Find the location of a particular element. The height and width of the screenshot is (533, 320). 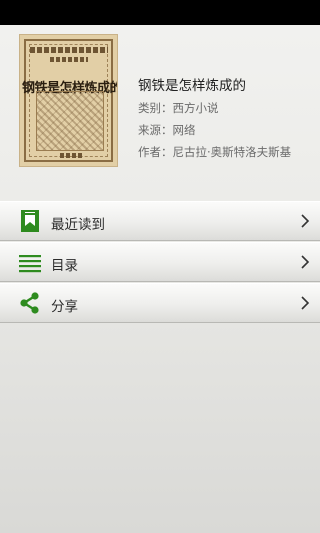

menu-item-share: 分享 is located at coordinates (160, 303).